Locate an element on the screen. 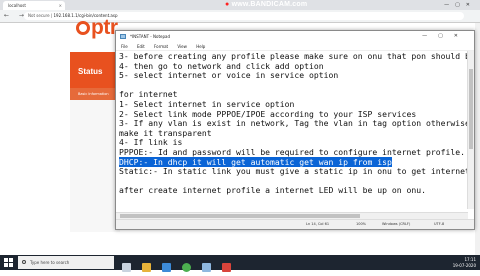  menu-help: Help is located at coordinates (200, 46).